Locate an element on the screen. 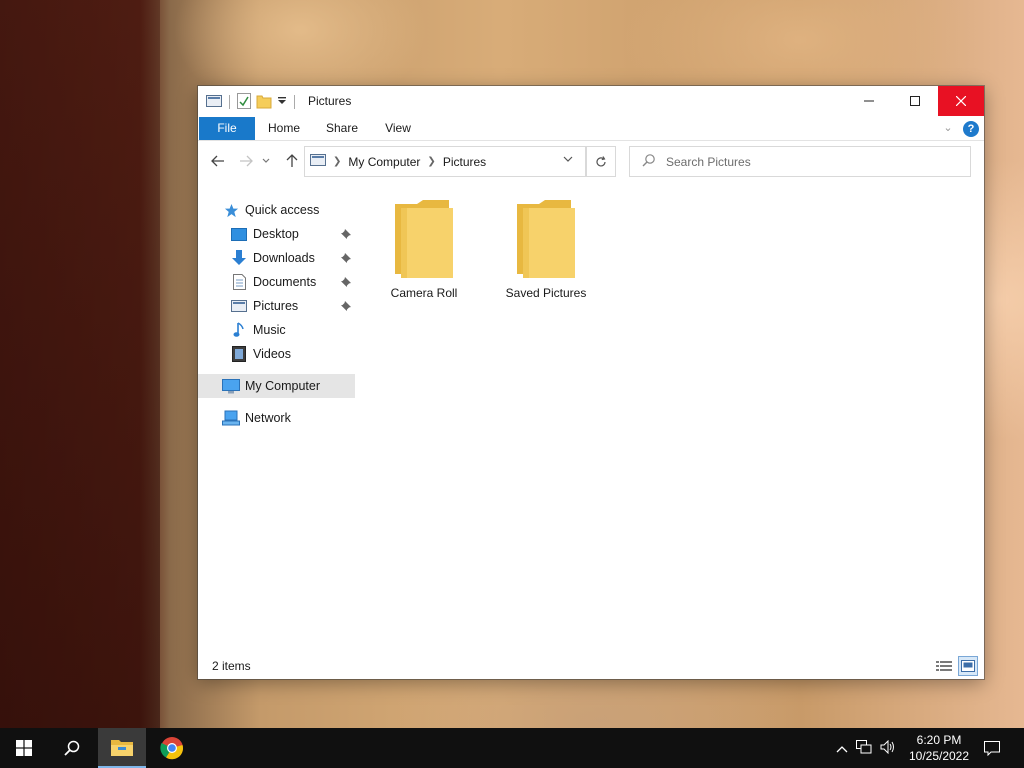 Image resolution: width=1024 pixels, height=768 pixels. close-icon is located at coordinates (961, 101).